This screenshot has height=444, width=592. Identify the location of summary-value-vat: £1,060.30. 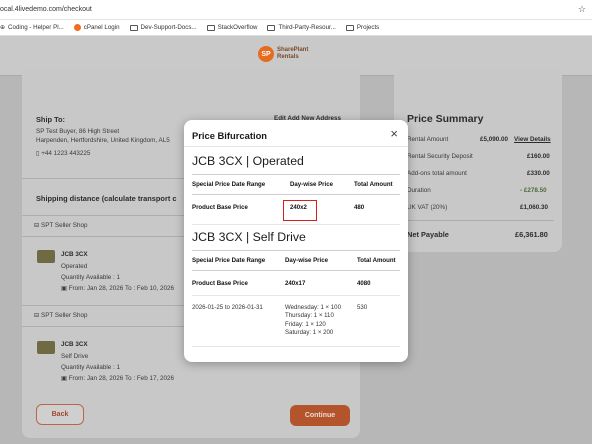
(534, 207).